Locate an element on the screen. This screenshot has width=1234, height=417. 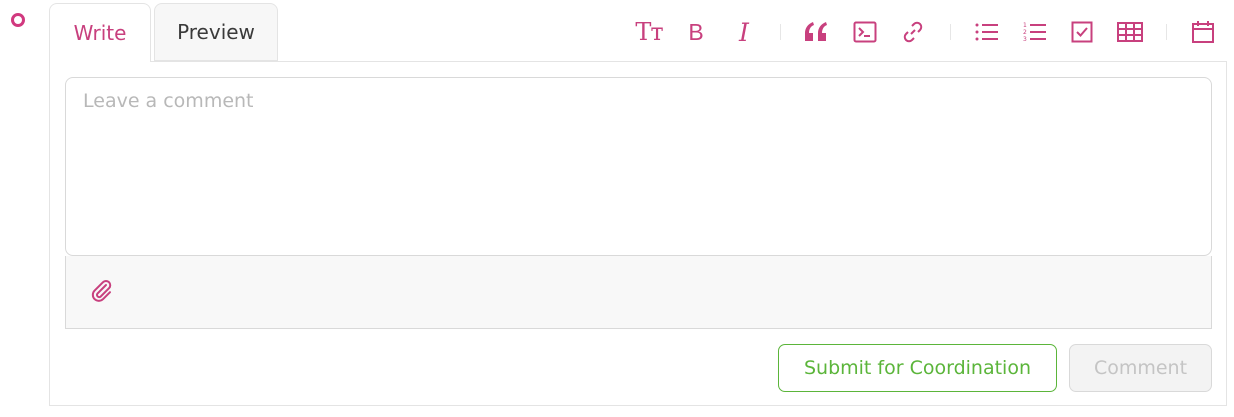
text-size-icon: Tт is located at coordinates (649, 32).